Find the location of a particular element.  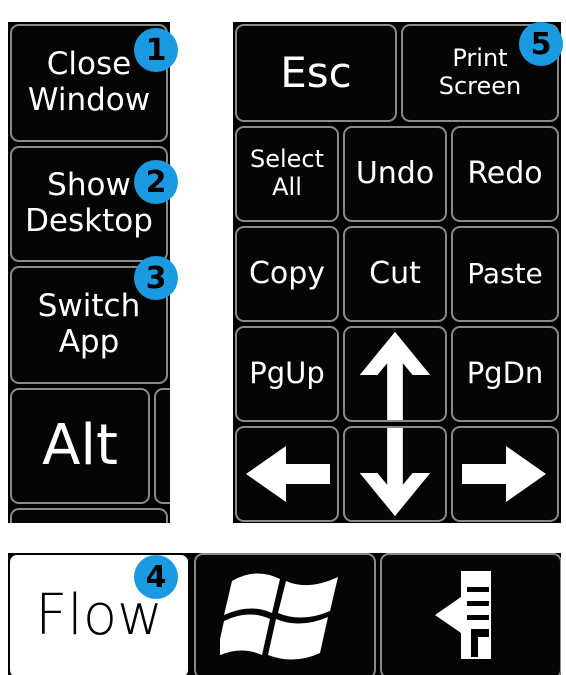

cut-key: Cut is located at coordinates (395, 274).